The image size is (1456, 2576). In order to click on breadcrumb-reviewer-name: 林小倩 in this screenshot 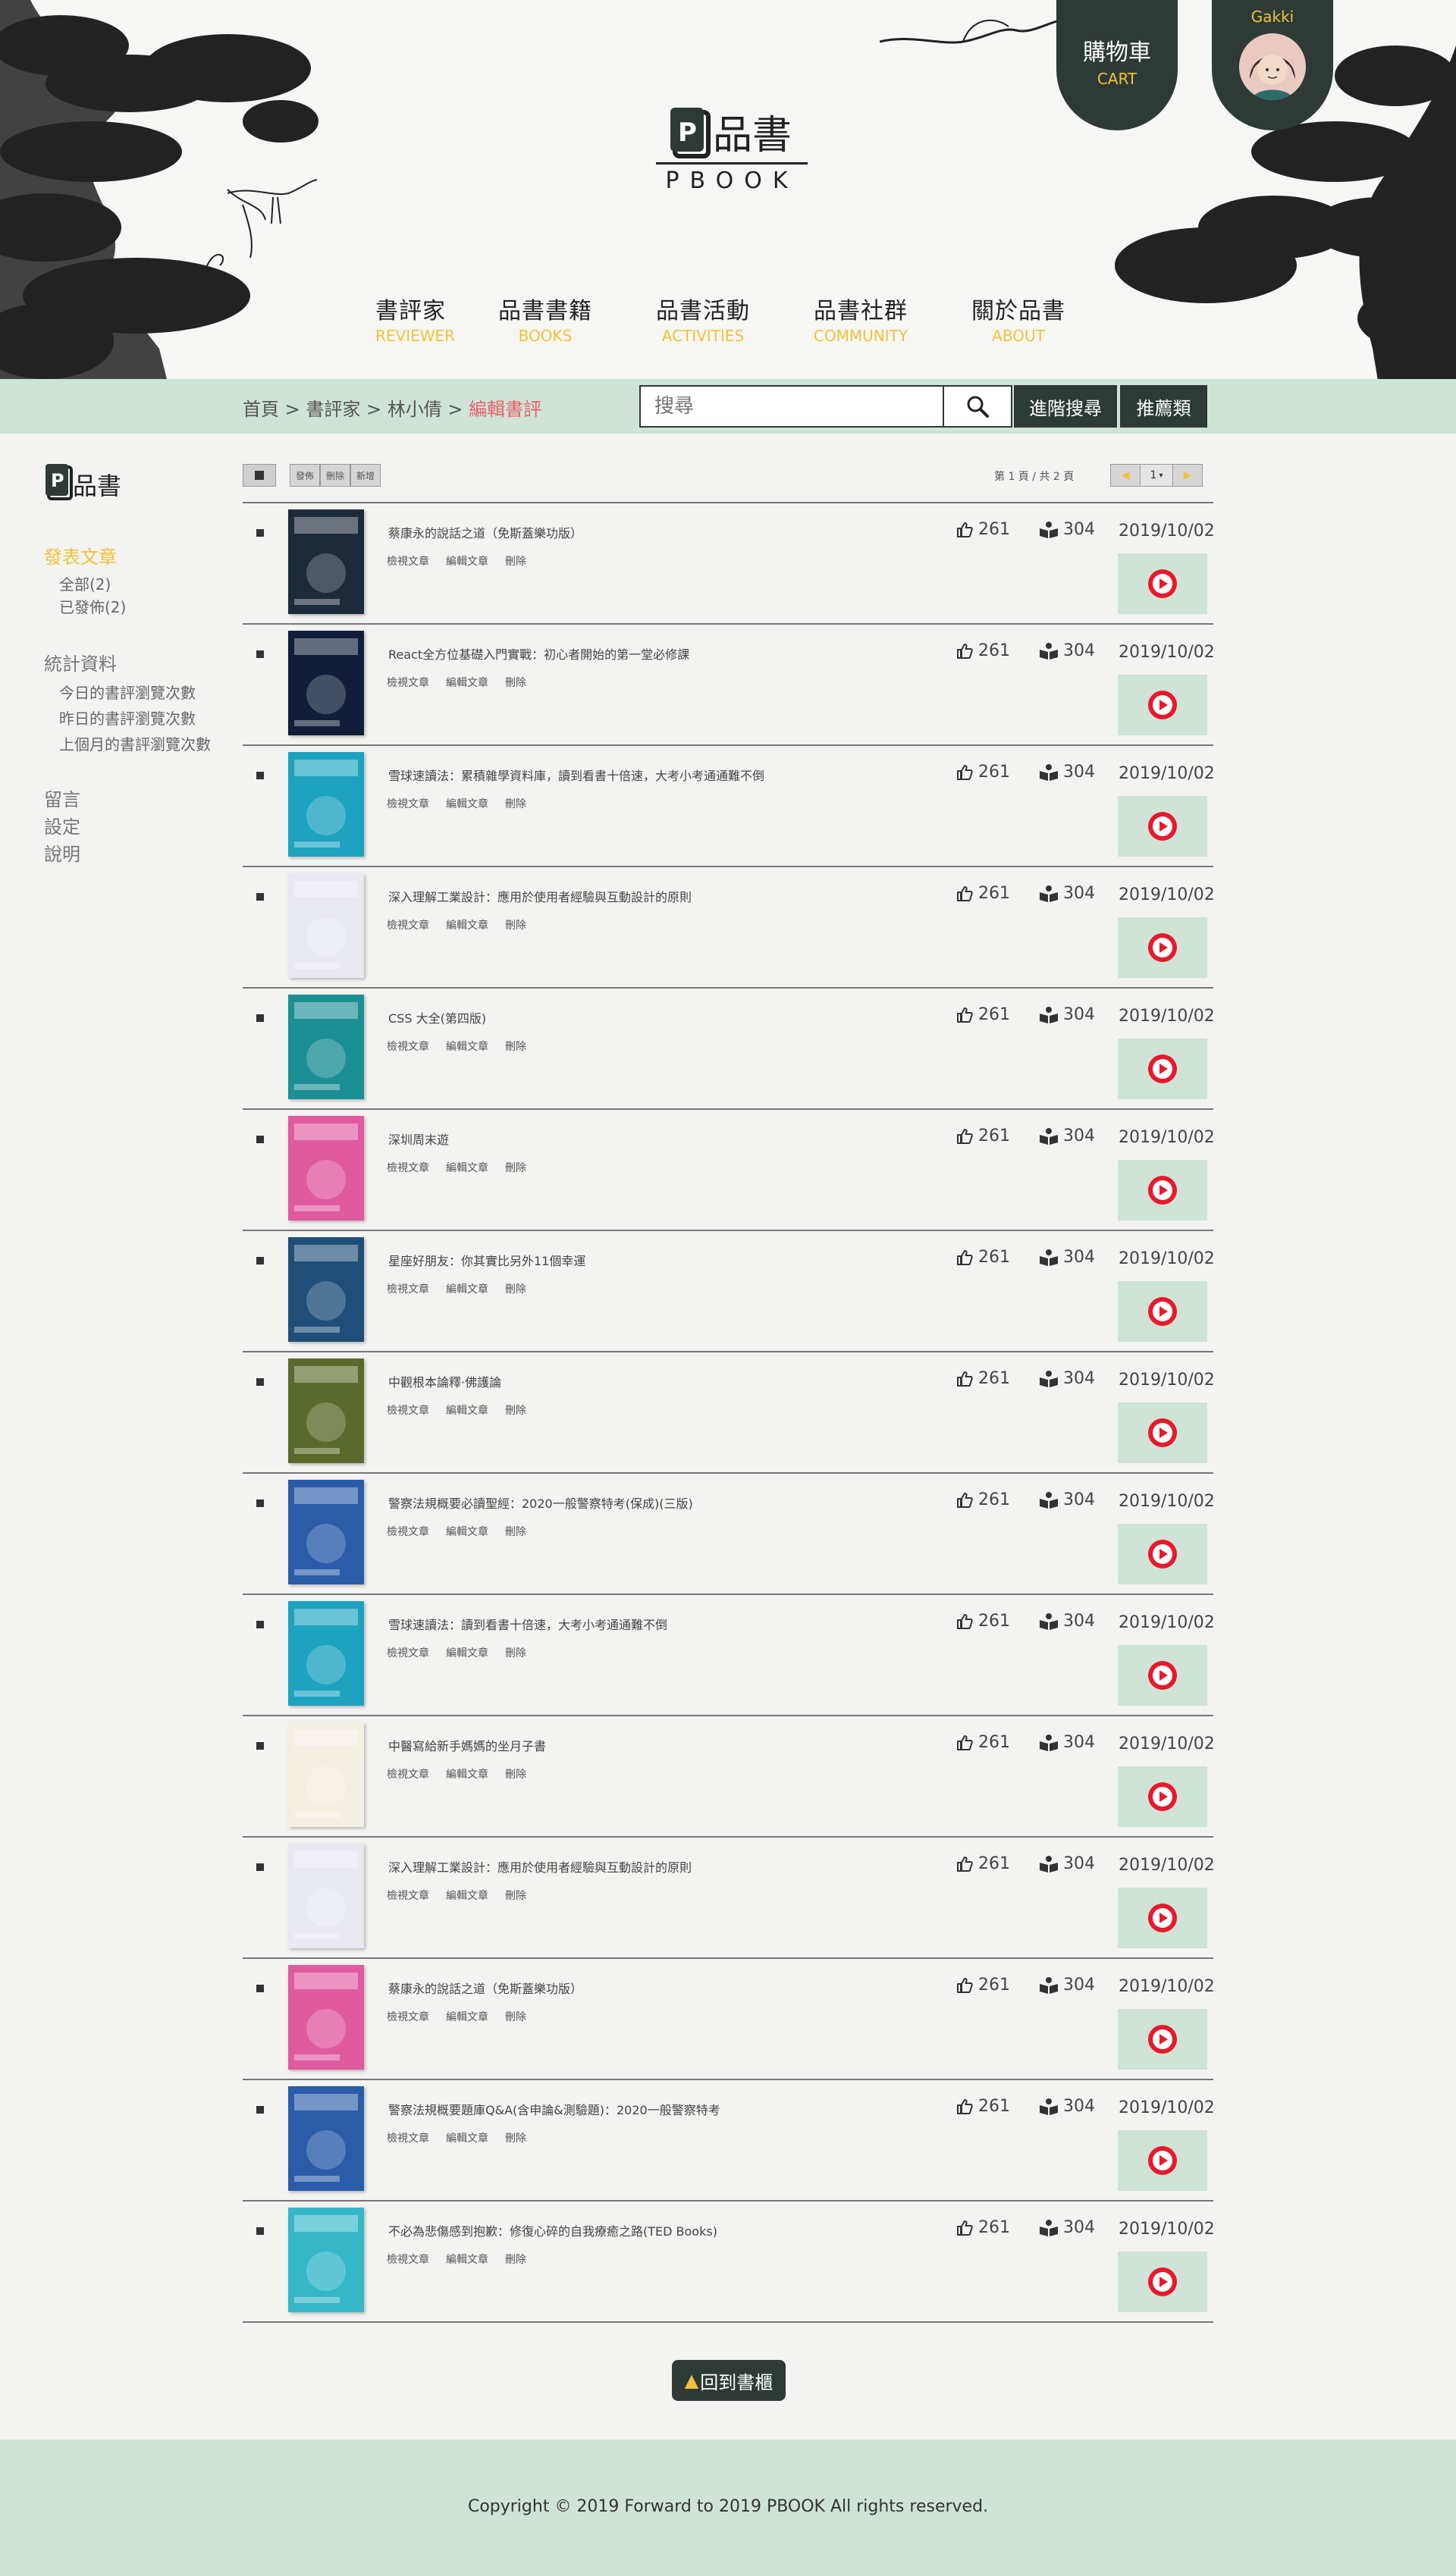, I will do `click(415, 409)`.